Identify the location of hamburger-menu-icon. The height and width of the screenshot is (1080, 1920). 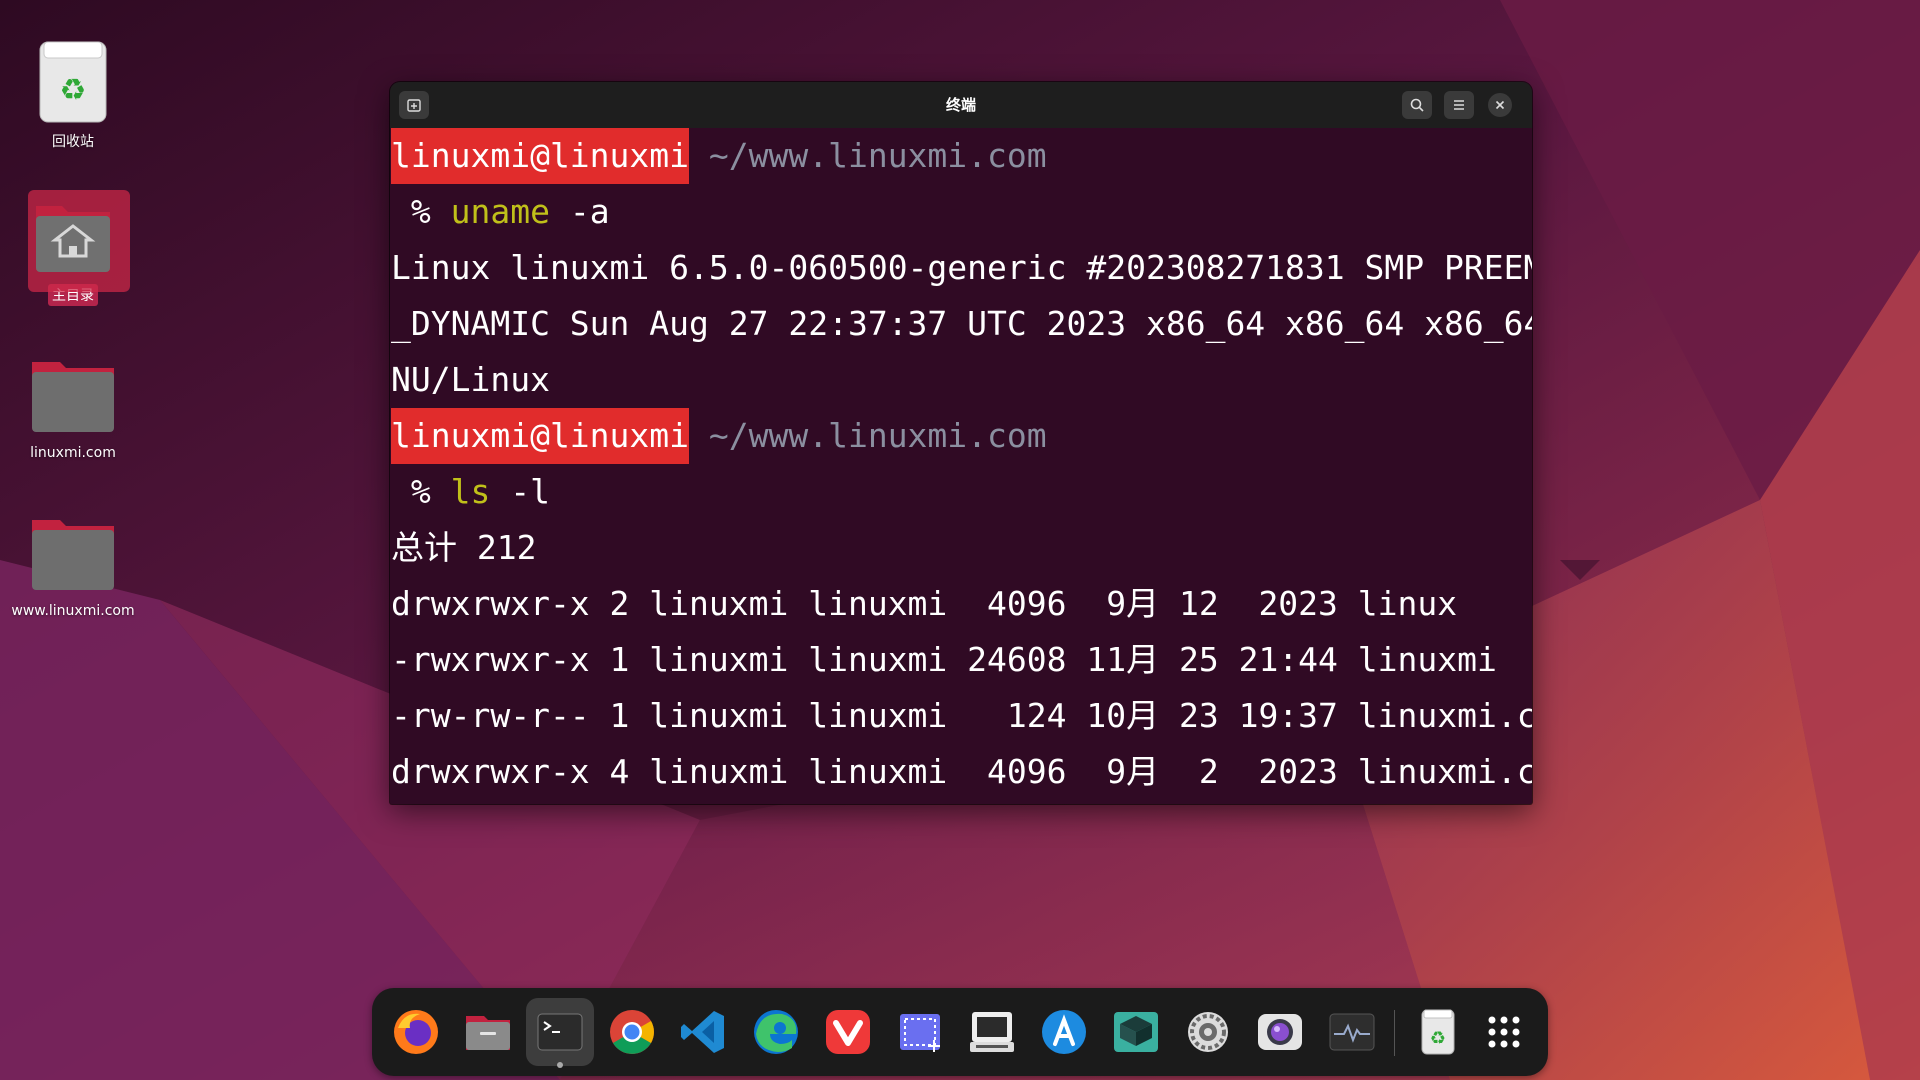
(1459, 105).